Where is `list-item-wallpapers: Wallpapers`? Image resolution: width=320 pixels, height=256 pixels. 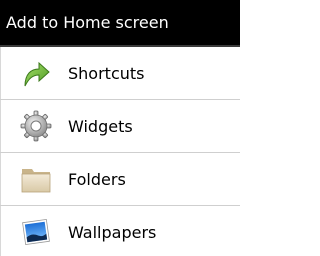 list-item-wallpapers: Wallpapers is located at coordinates (120, 231).